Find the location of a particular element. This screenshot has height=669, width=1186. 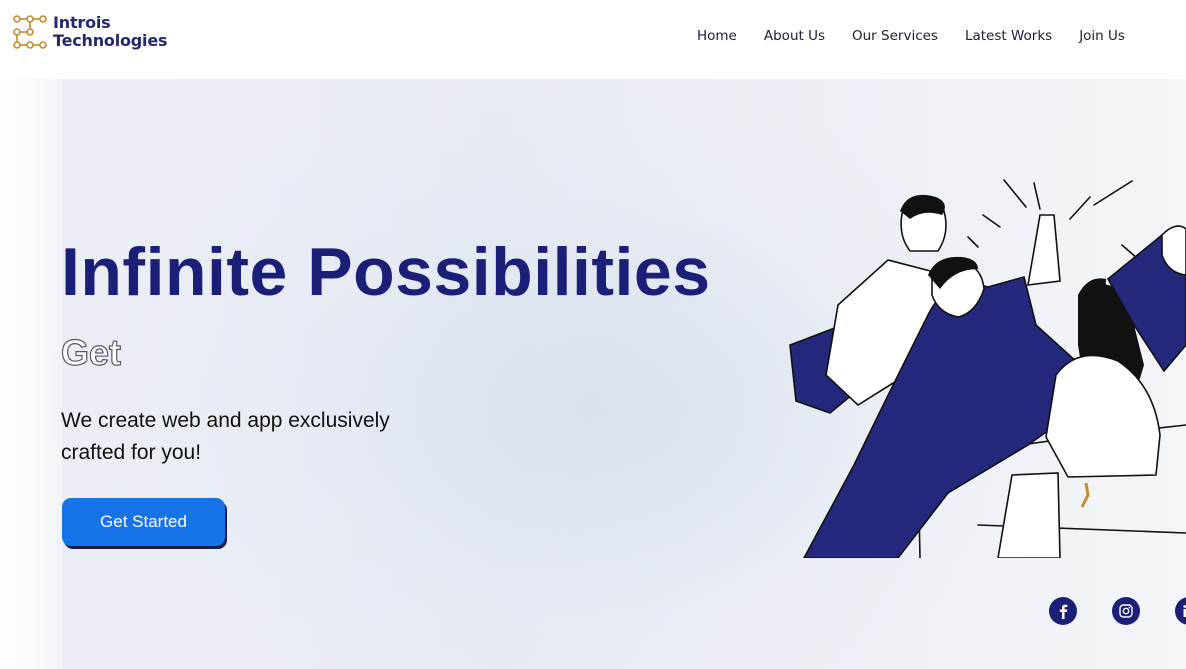

nav-home: Home is located at coordinates (717, 36).